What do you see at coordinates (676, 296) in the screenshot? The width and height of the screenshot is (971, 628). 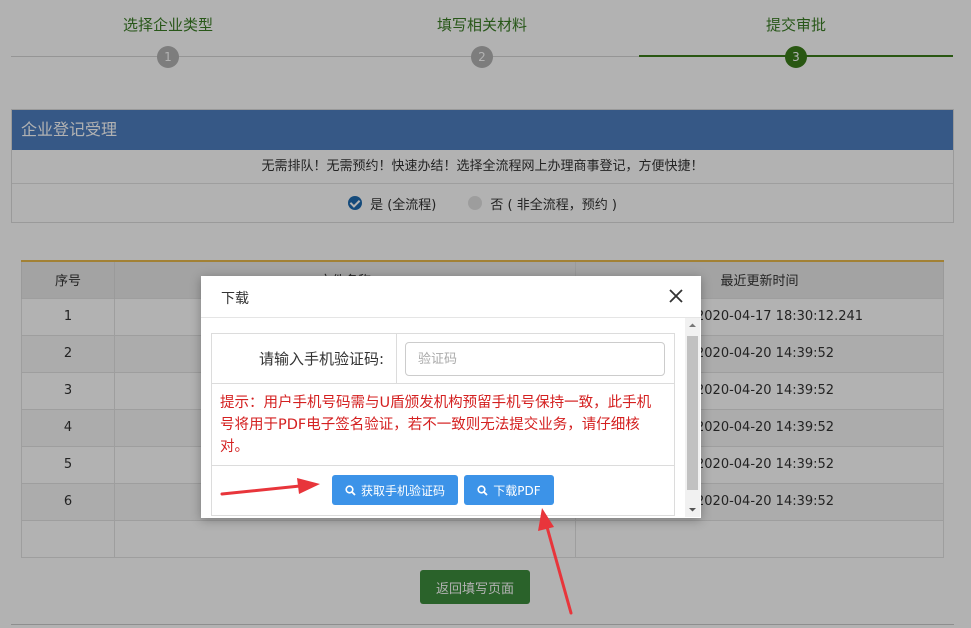 I see `close-icon` at bounding box center [676, 296].